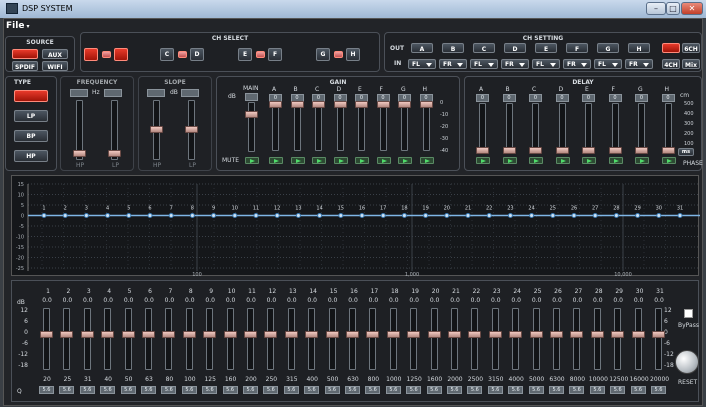 Image resolution: width=706 pixels, height=407 pixels. What do you see at coordinates (18, 27) in the screenshot?
I see `menu-file: File ▾` at bounding box center [18, 27].